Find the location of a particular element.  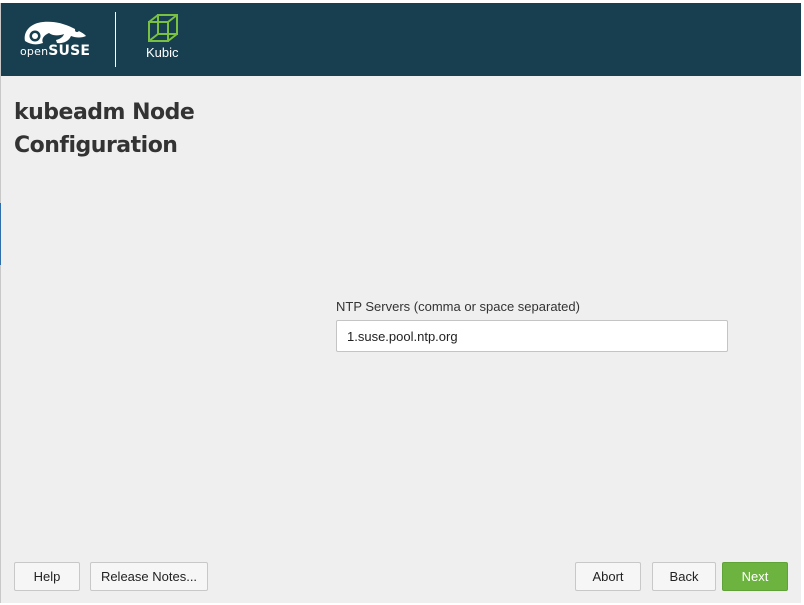

ntp-servers-label: NTP Servers (comma or space separated) is located at coordinates (458, 306).